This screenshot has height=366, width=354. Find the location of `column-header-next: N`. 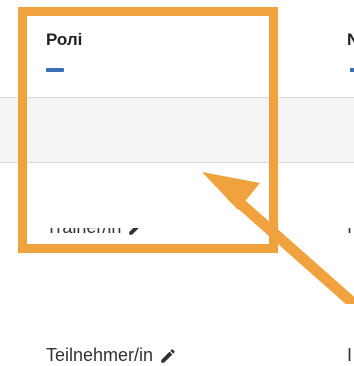

column-header-next: N is located at coordinates (350, 40).